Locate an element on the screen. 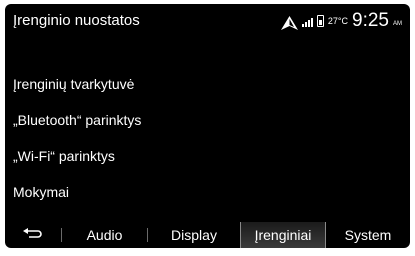 This screenshot has height=256, width=415. page-title: Įrenginio nuostatos is located at coordinates (76, 20).